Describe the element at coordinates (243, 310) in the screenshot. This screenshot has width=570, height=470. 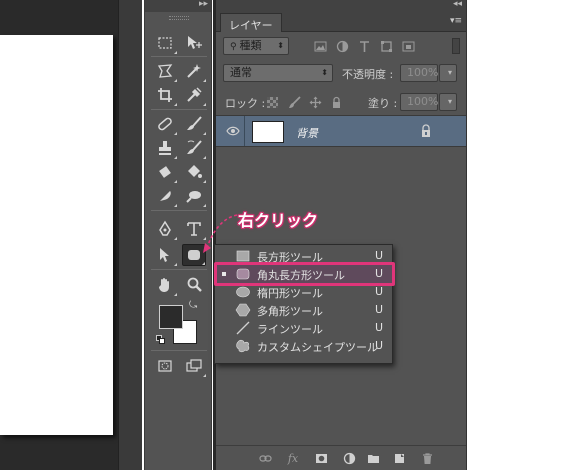
I see `polygon-icon` at that location.